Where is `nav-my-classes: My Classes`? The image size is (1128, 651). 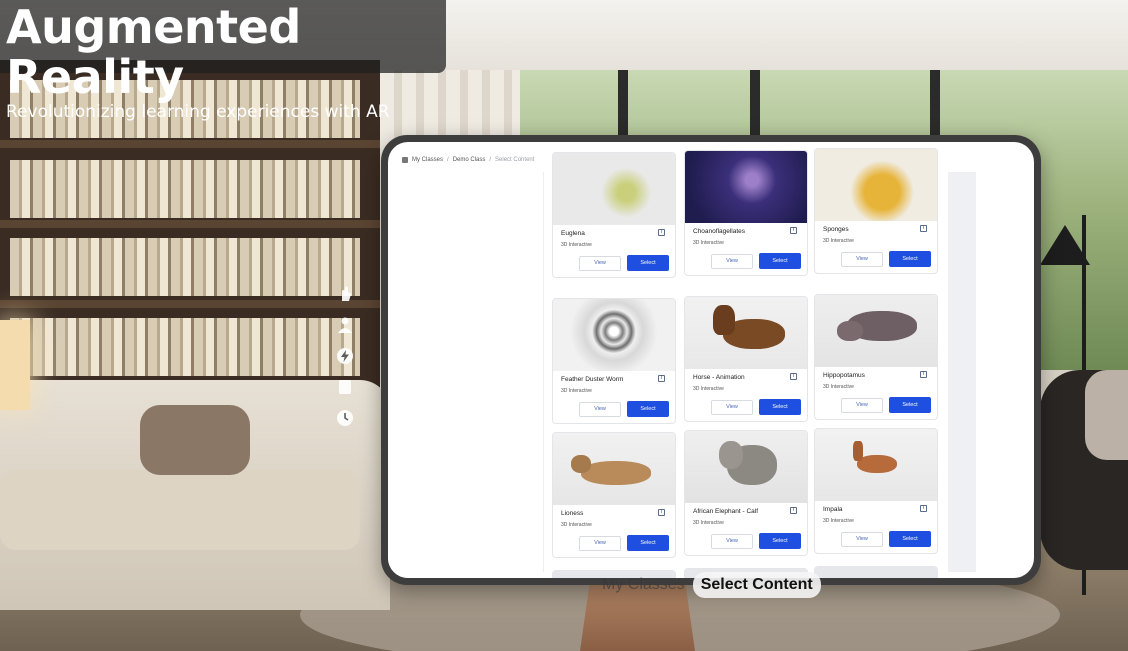
nav-my-classes: My Classes is located at coordinates (643, 585).